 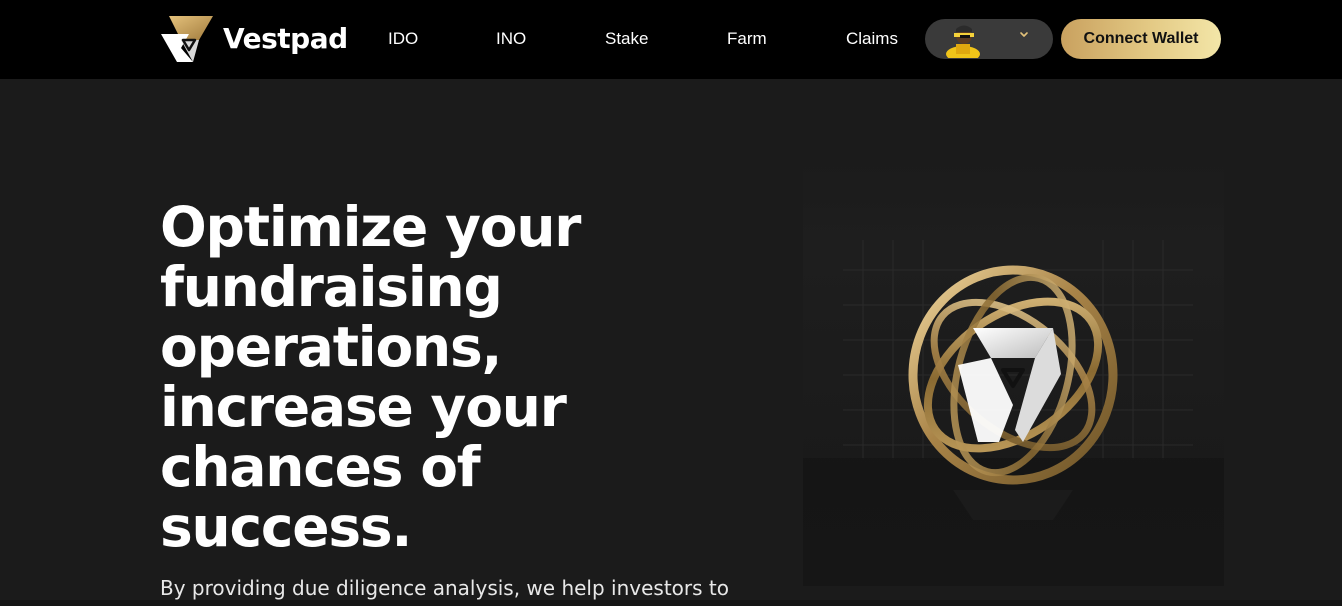 I want to click on nav-link-claims: Claims, so click(x=872, y=39).